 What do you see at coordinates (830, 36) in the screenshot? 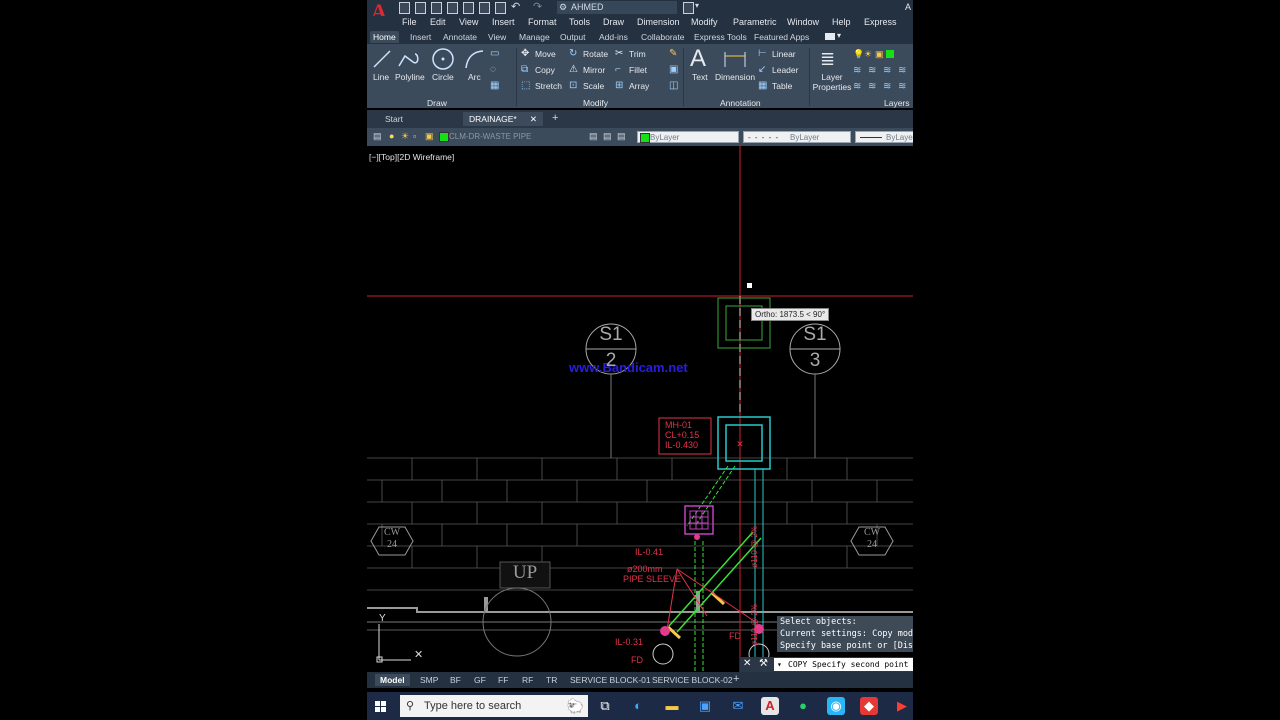
I see `ribbon-minimize-icon` at bounding box center [830, 36].